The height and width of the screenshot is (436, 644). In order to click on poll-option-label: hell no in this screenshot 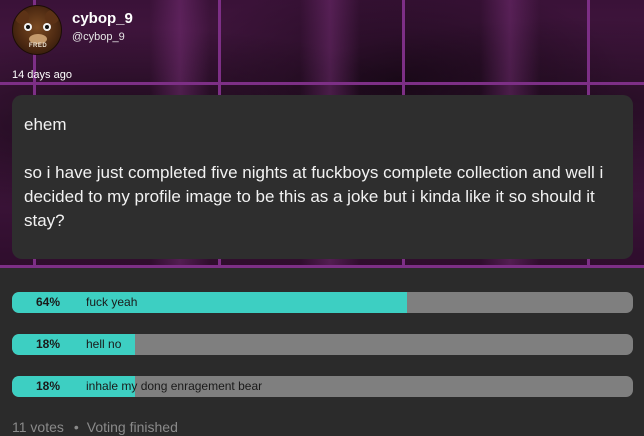, I will do `click(104, 344)`.